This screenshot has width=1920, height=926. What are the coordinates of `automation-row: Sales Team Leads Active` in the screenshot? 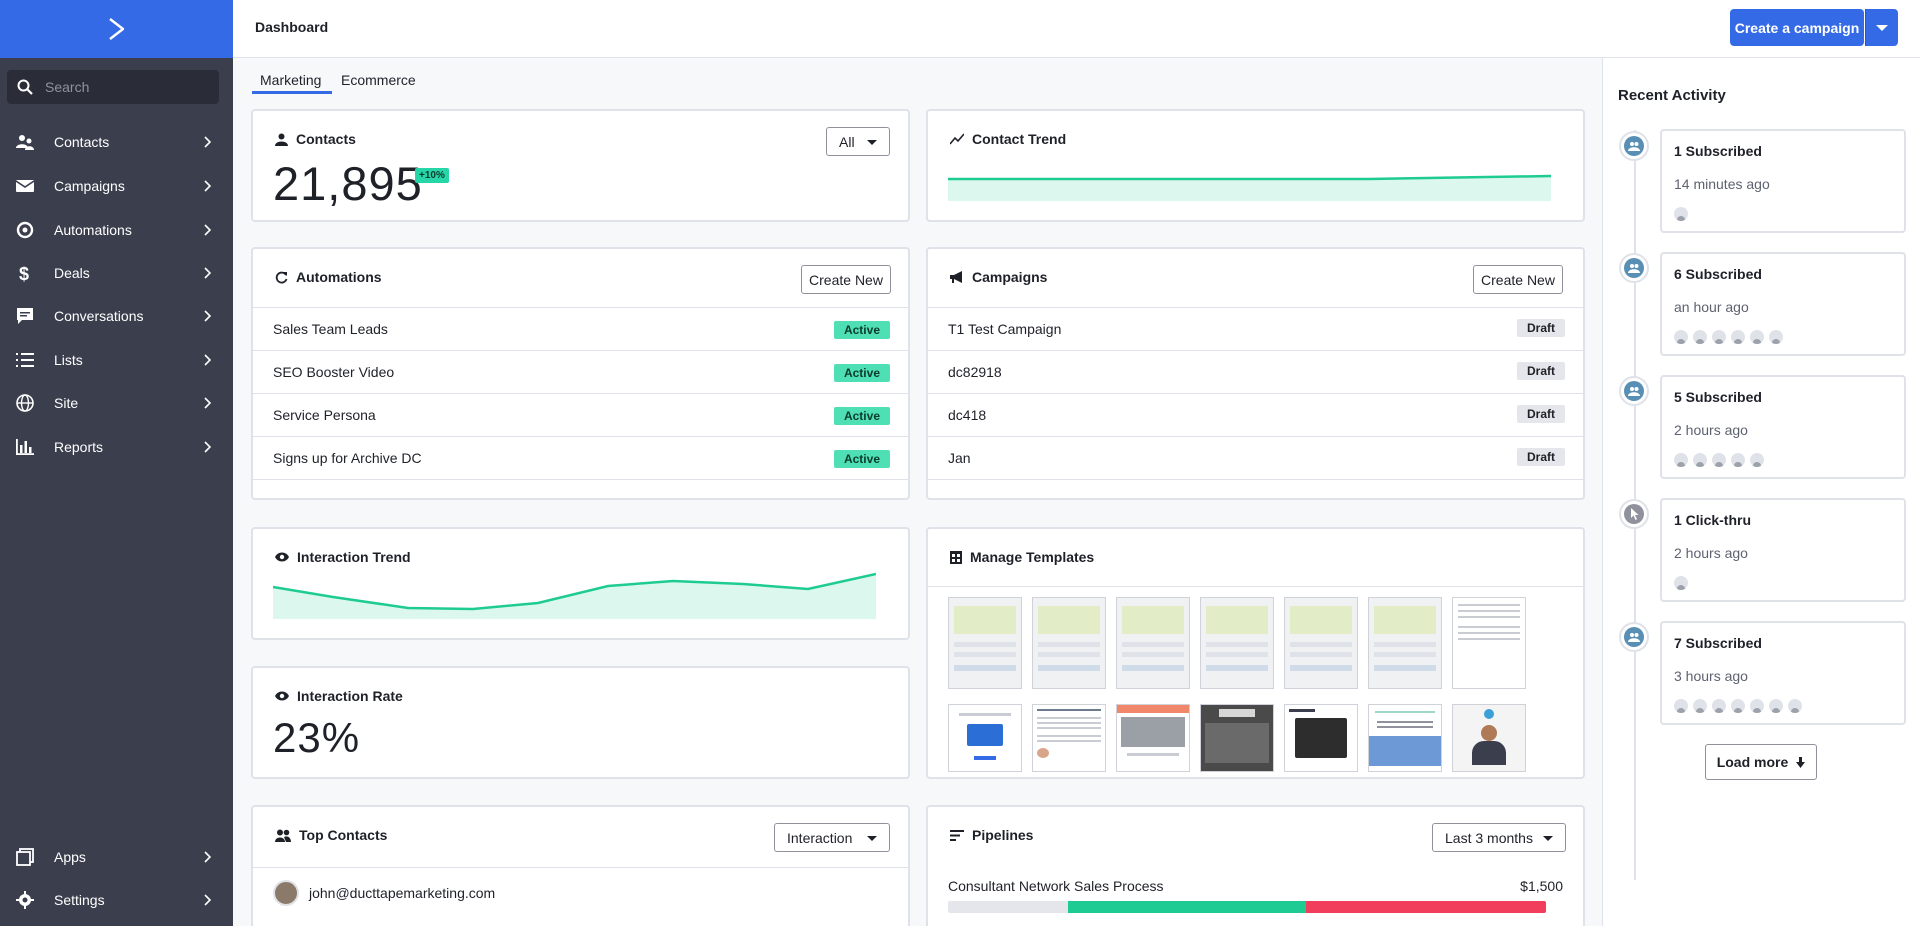 It's located at (580, 328).